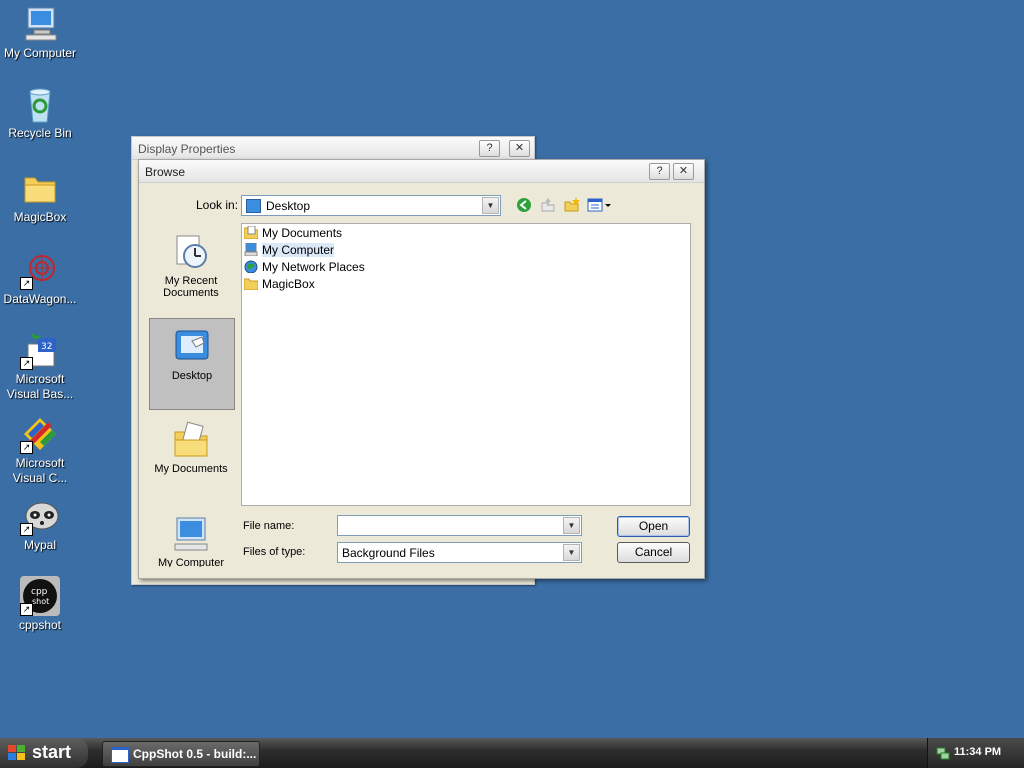  Describe the element at coordinates (421, 171) in the screenshot. I see `title-bar: Browse ? ✕` at that location.